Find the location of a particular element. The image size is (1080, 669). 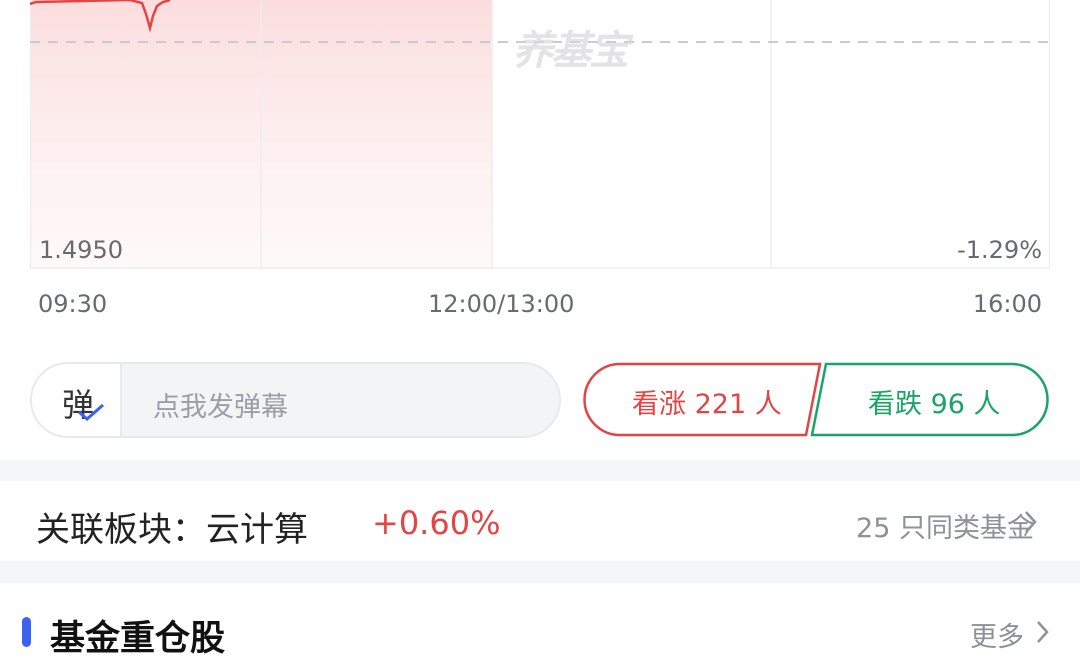

danmaku-input: 弹 点我发弹幕 is located at coordinates (295, 400).